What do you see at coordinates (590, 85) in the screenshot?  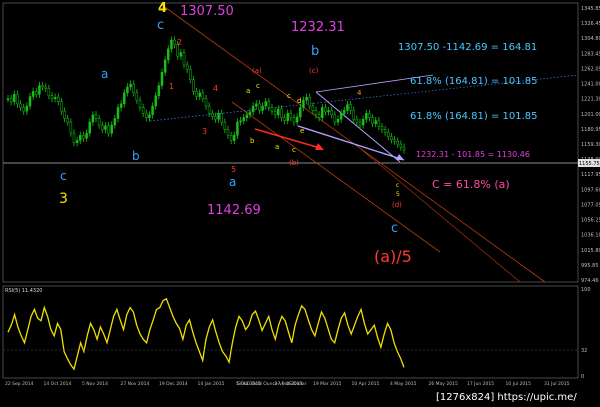 I see `price-axis-tick: 1241.00` at bounding box center [590, 85].